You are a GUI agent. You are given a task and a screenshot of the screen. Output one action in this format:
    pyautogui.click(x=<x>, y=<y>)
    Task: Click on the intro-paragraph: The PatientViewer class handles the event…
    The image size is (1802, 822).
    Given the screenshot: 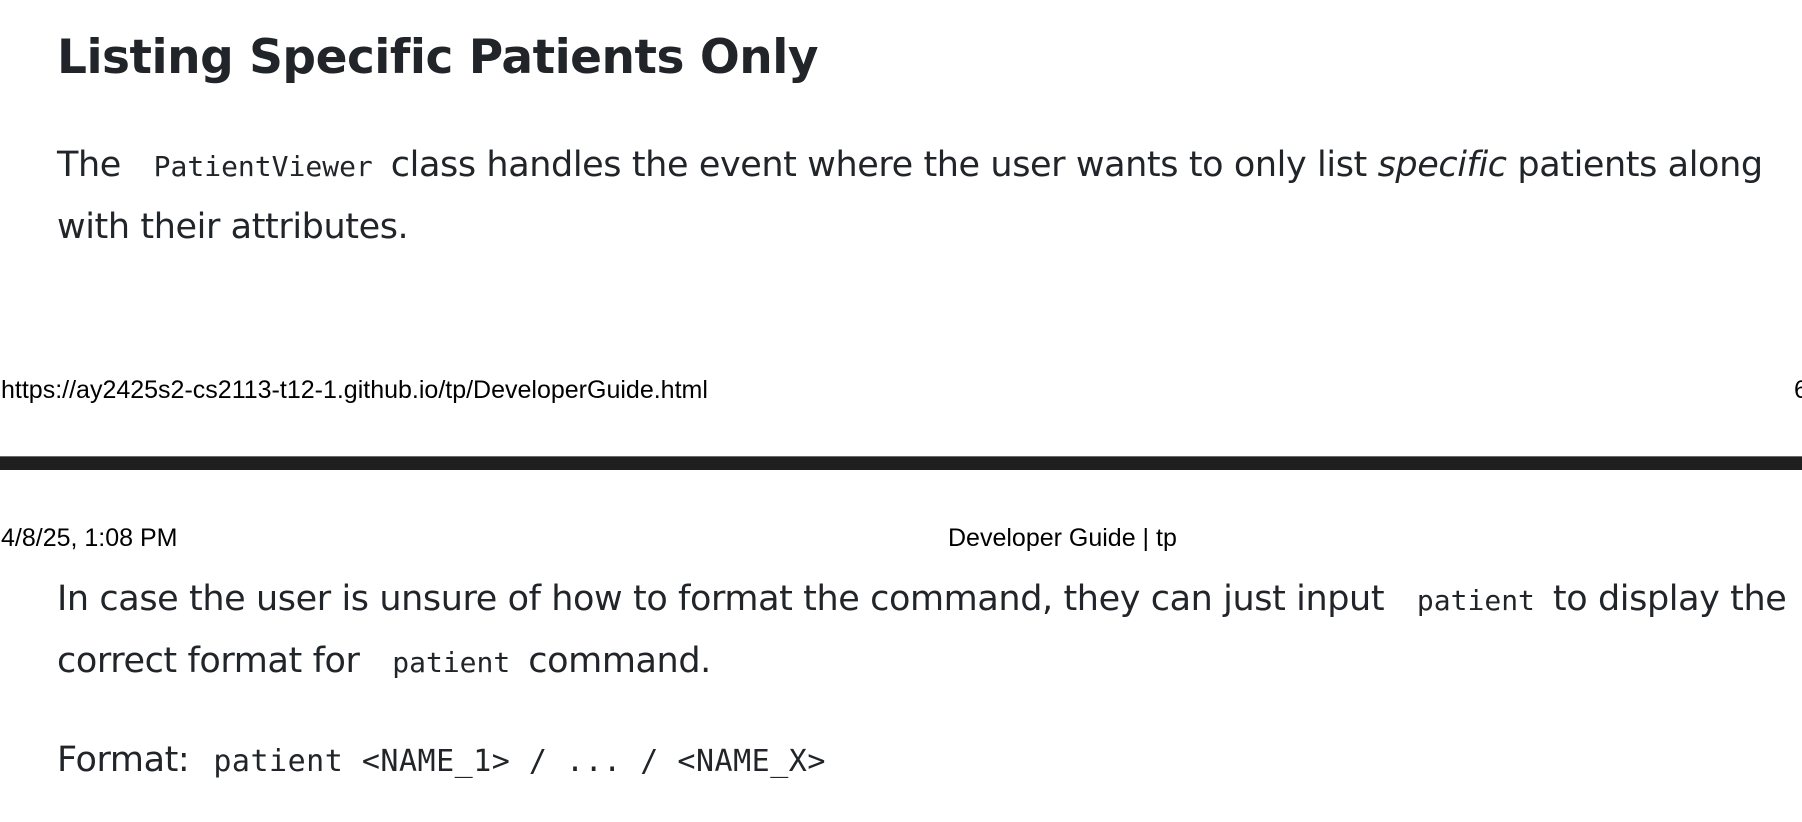 What is the action you would take?
    pyautogui.click(x=929, y=196)
    